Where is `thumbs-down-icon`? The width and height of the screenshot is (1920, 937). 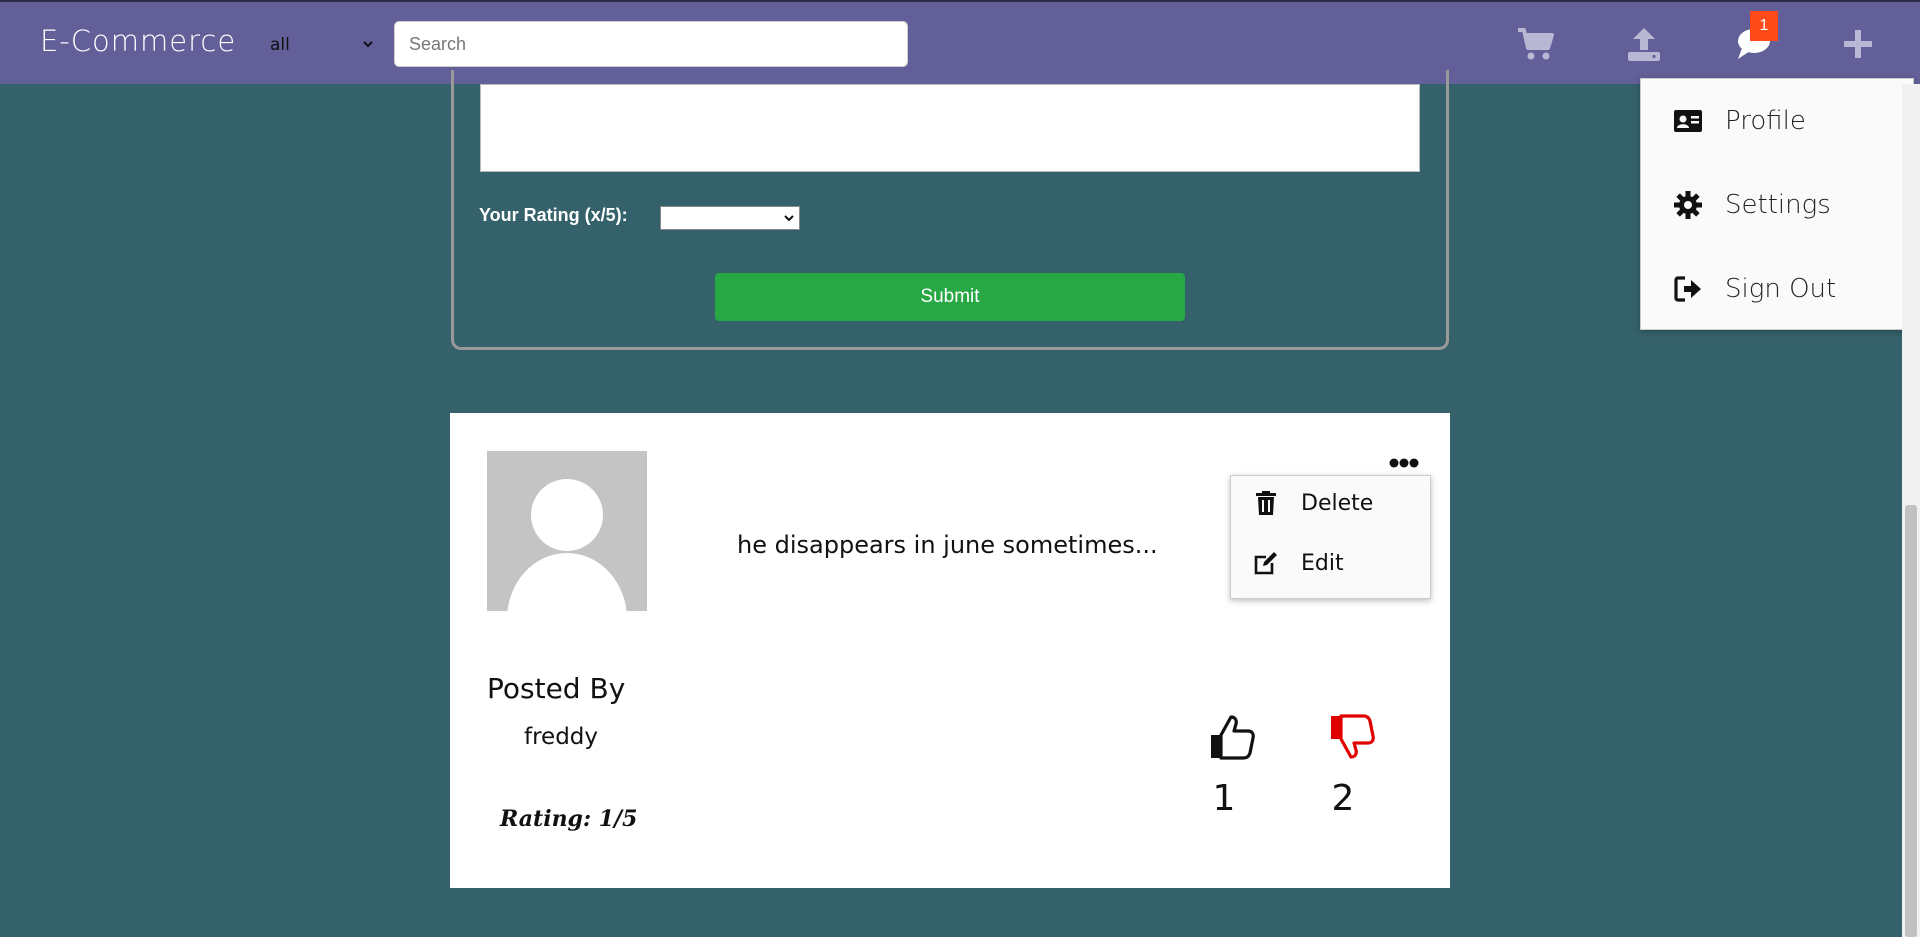
thumbs-down-icon is located at coordinates (1352, 737).